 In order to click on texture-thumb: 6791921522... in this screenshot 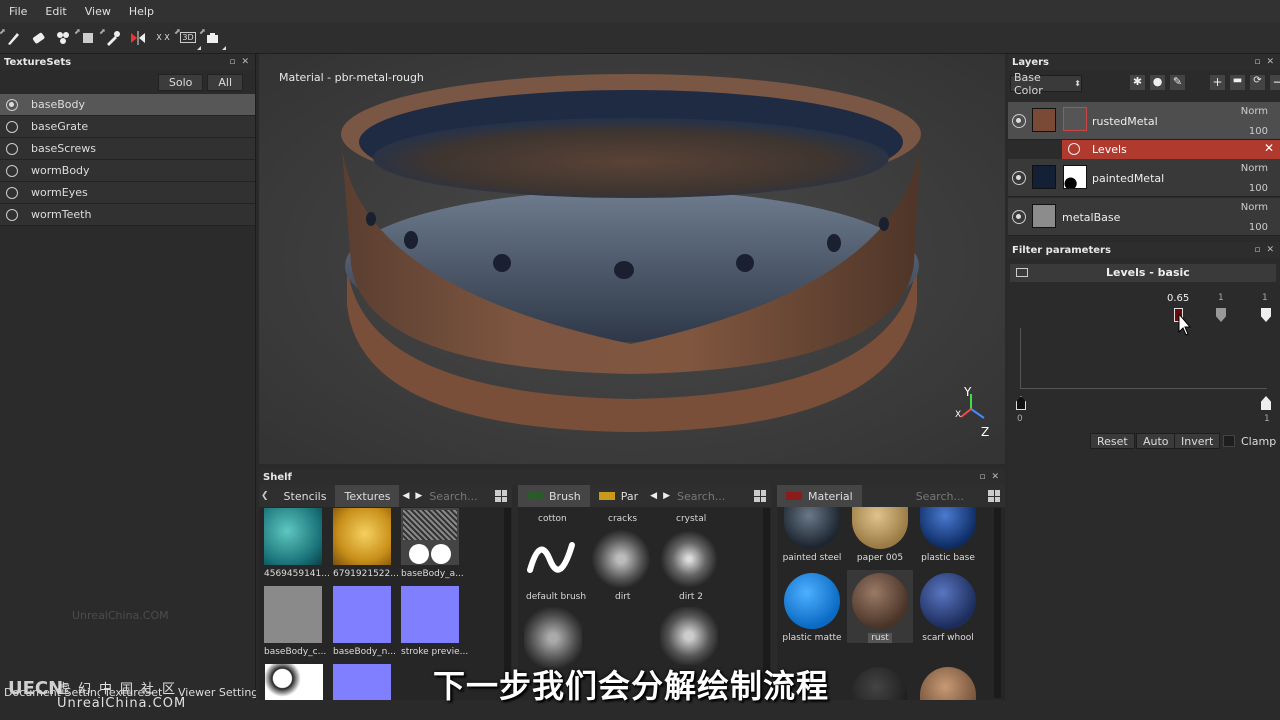, I will do `click(366, 543)`.